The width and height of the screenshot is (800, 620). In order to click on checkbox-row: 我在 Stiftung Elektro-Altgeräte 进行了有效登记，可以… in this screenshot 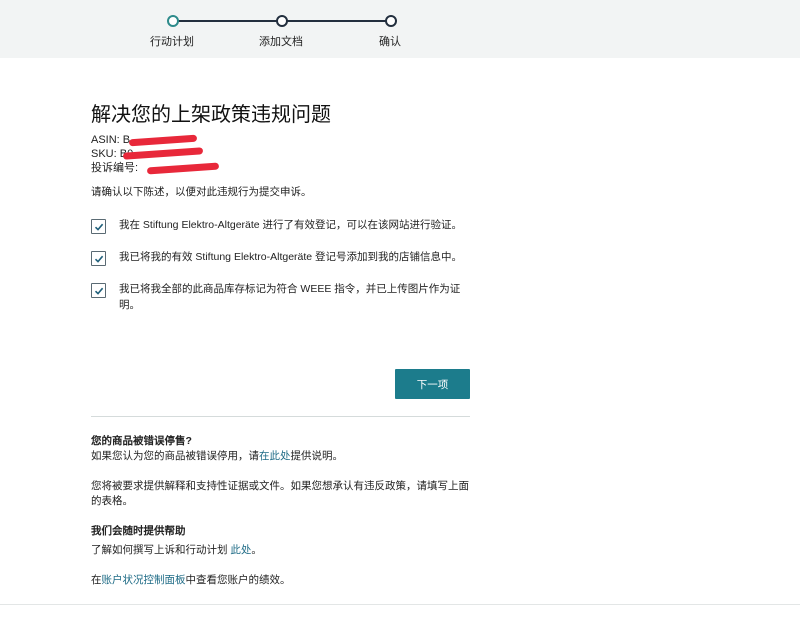, I will do `click(281, 225)`.